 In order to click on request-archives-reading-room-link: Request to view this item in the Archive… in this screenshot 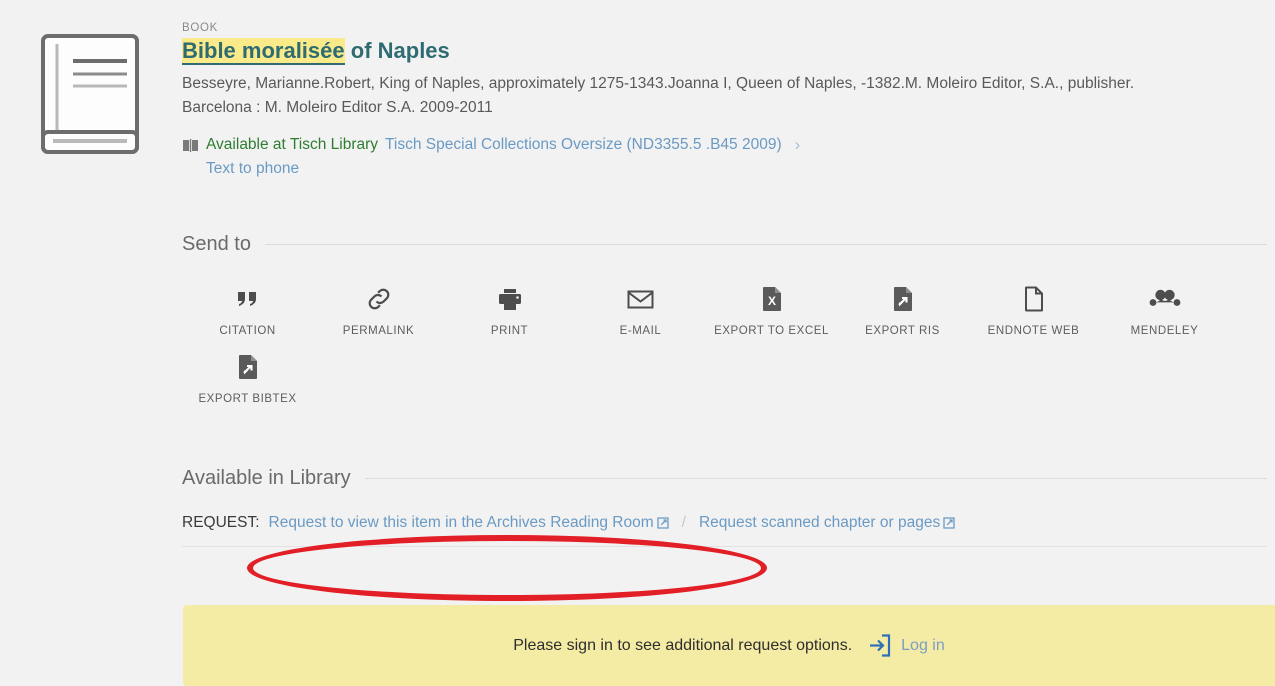, I will do `click(469, 523)`.